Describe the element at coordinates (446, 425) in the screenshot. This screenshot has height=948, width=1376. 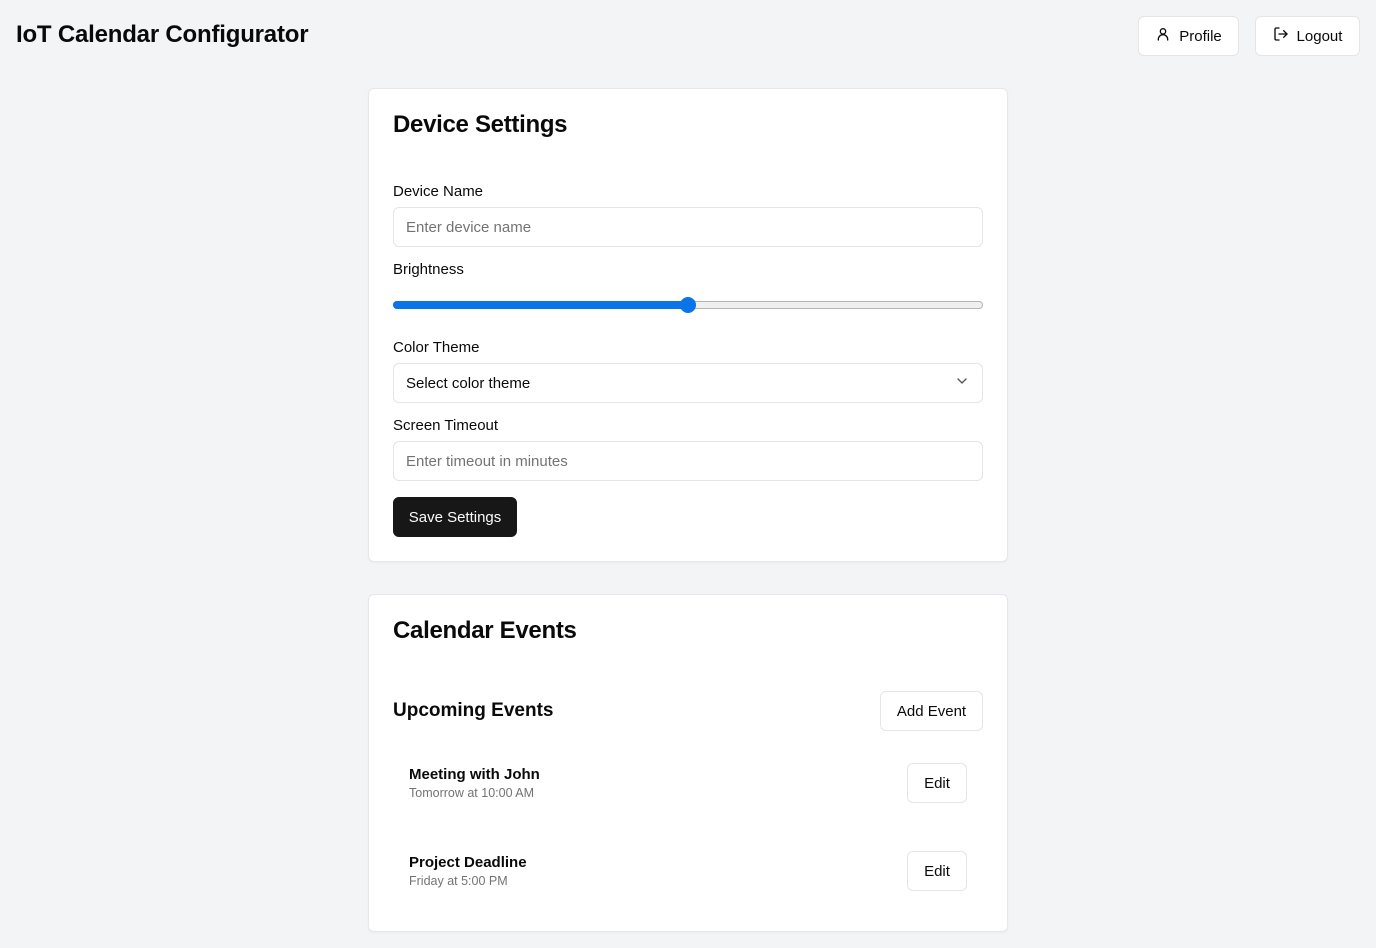
I see `screen-timeout-label: Screen Timeout` at that location.